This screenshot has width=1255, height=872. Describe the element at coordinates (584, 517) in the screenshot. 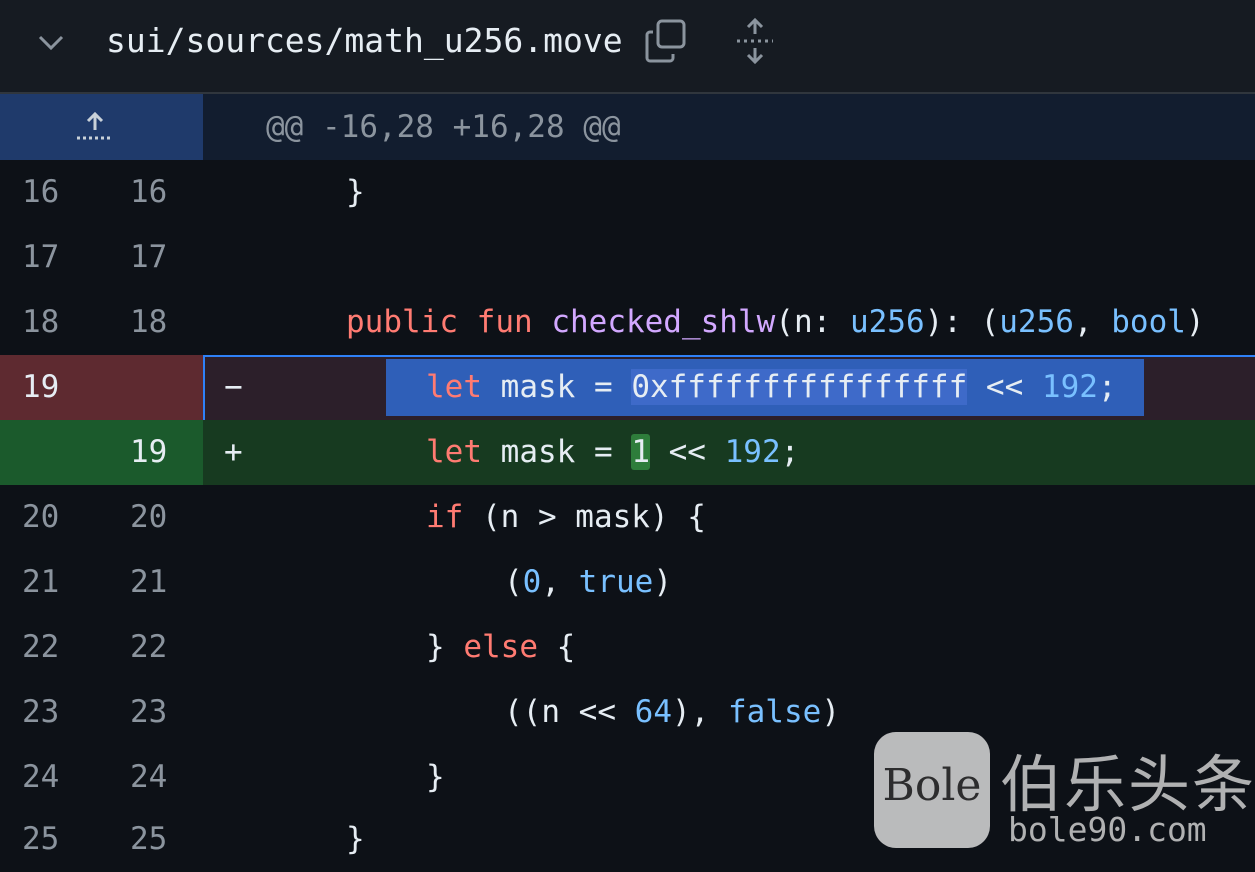

I see `code-text: (n > mask) {` at that location.